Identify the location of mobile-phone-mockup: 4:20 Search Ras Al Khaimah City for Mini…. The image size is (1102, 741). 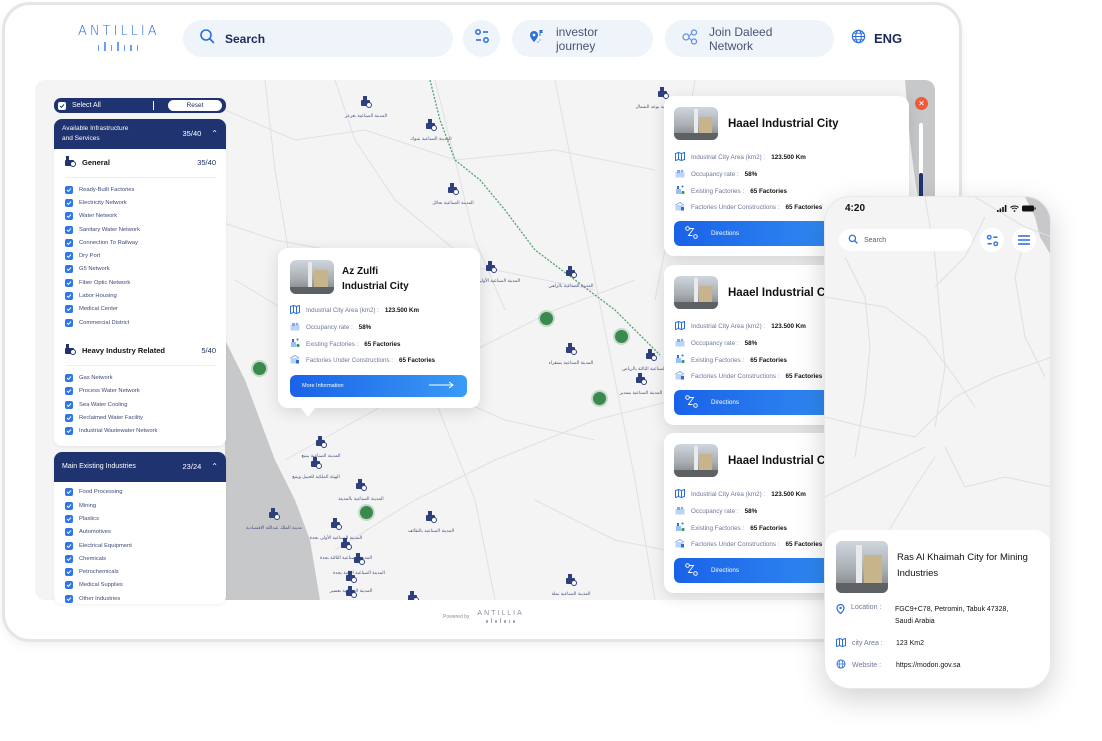
(937, 442).